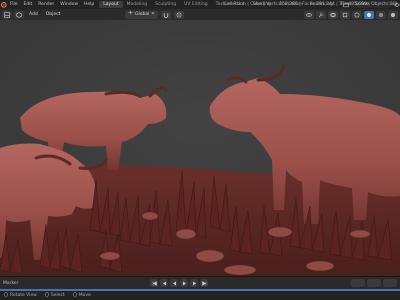 The image size is (400, 300). Describe the element at coordinates (164, 283) in the screenshot. I see `prev-keyframe-icon` at that location.